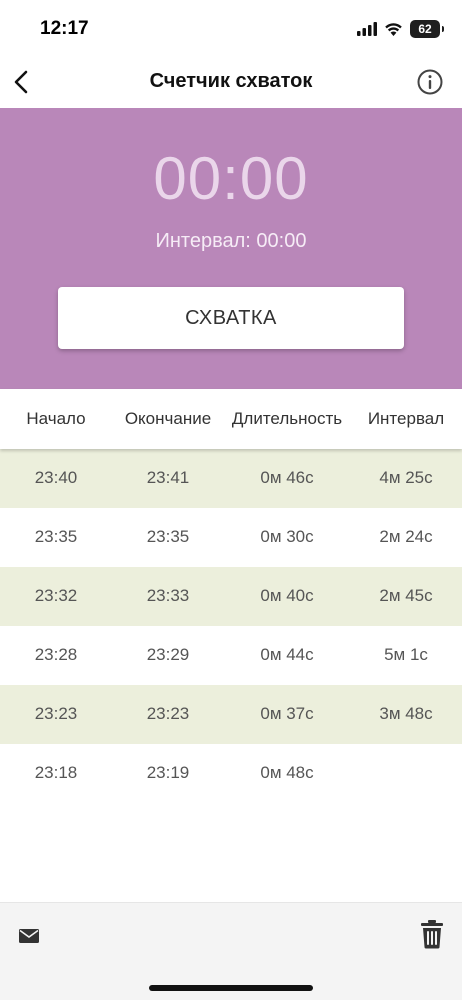  What do you see at coordinates (231, 318) in the screenshot?
I see `contraction-button: СХВАТКА` at bounding box center [231, 318].